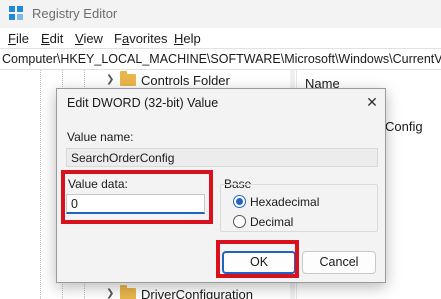 The height and width of the screenshot is (299, 441). Describe the element at coordinates (137, 197) in the screenshot. I see `value-data-highlight` at that location.